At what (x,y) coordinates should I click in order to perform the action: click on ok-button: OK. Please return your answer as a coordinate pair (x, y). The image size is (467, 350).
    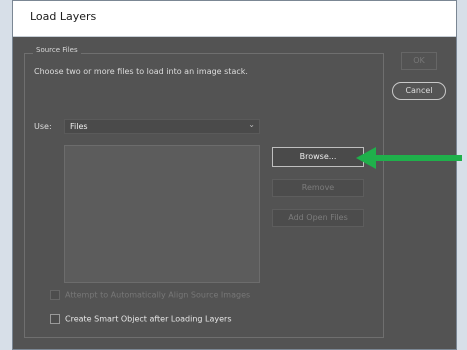
    Looking at the image, I should click on (419, 61).